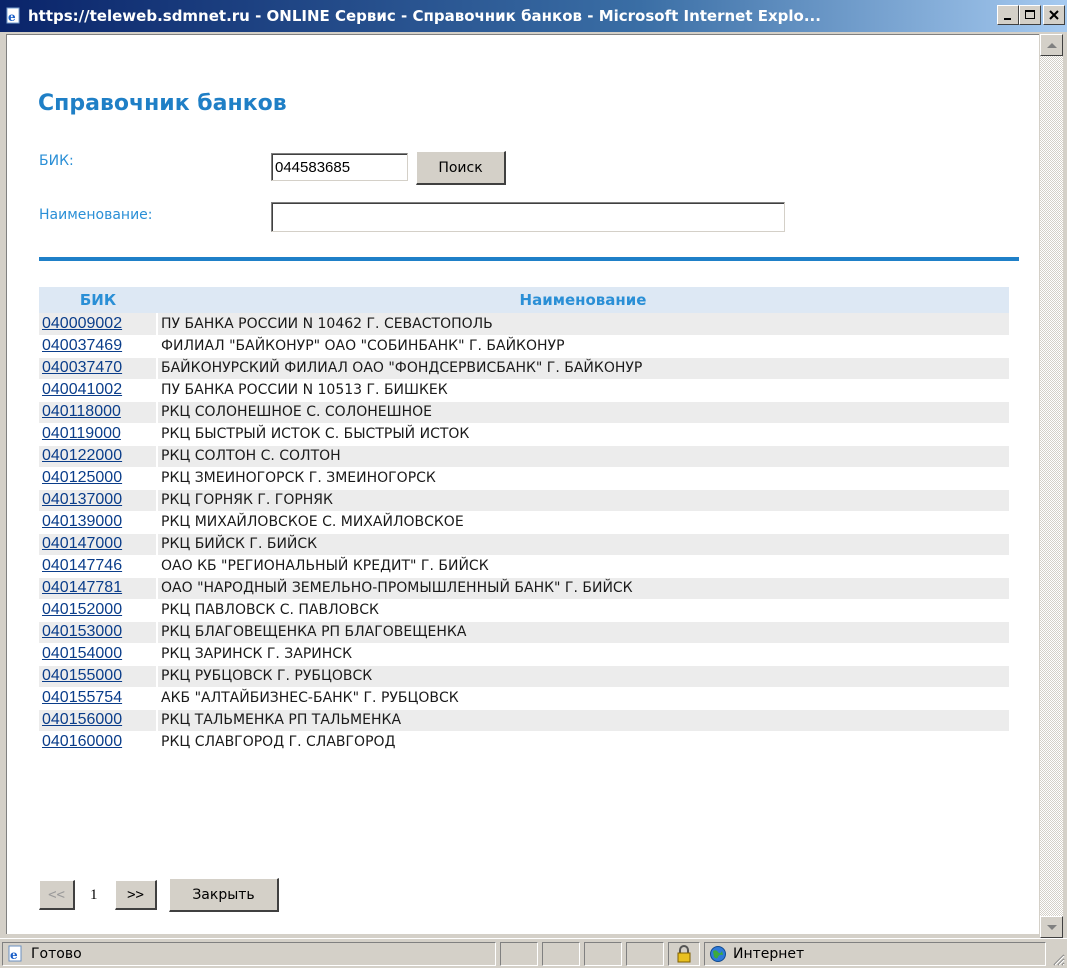 This screenshot has height=968, width=1067. I want to click on table-row: 040125000 РКЦ ЗМЕИНОГОРСК Г. ЗМЕИНОГОРСК, so click(524, 478).